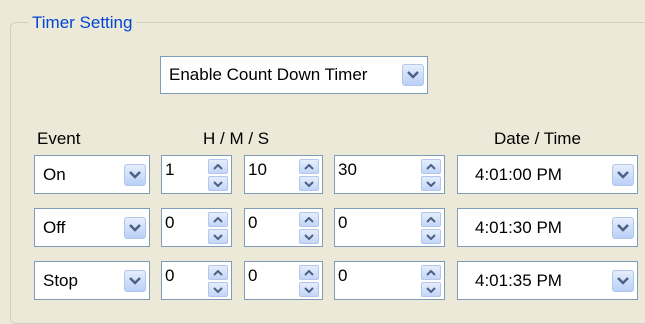 The width and height of the screenshot is (645, 324). Describe the element at coordinates (170, 169) in the screenshot. I see `hours-value: 1` at that location.